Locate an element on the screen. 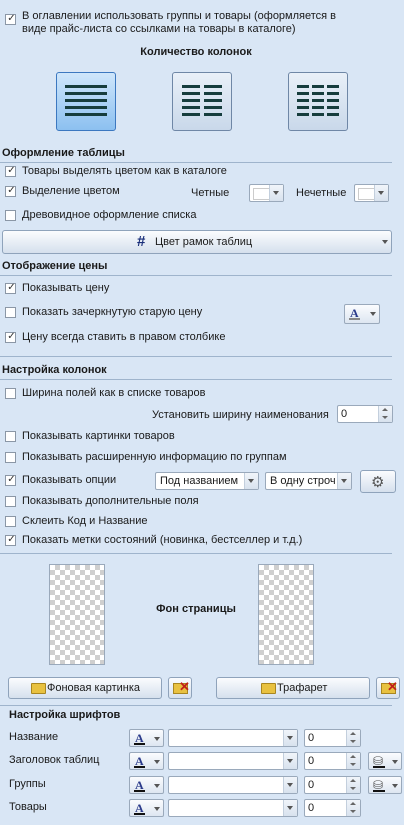 The width and height of the screenshot is (404, 825). highlight-like-catalog-checkbox: ✓ is located at coordinates (10, 171).